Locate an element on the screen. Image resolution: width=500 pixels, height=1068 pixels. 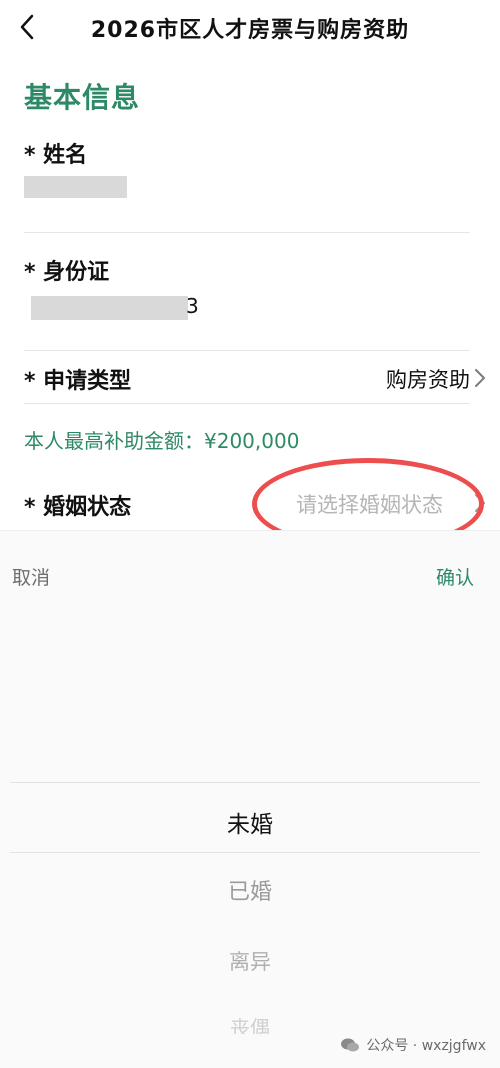
nav-header: 2026市区人才房票与购房资助 is located at coordinates (250, 28).